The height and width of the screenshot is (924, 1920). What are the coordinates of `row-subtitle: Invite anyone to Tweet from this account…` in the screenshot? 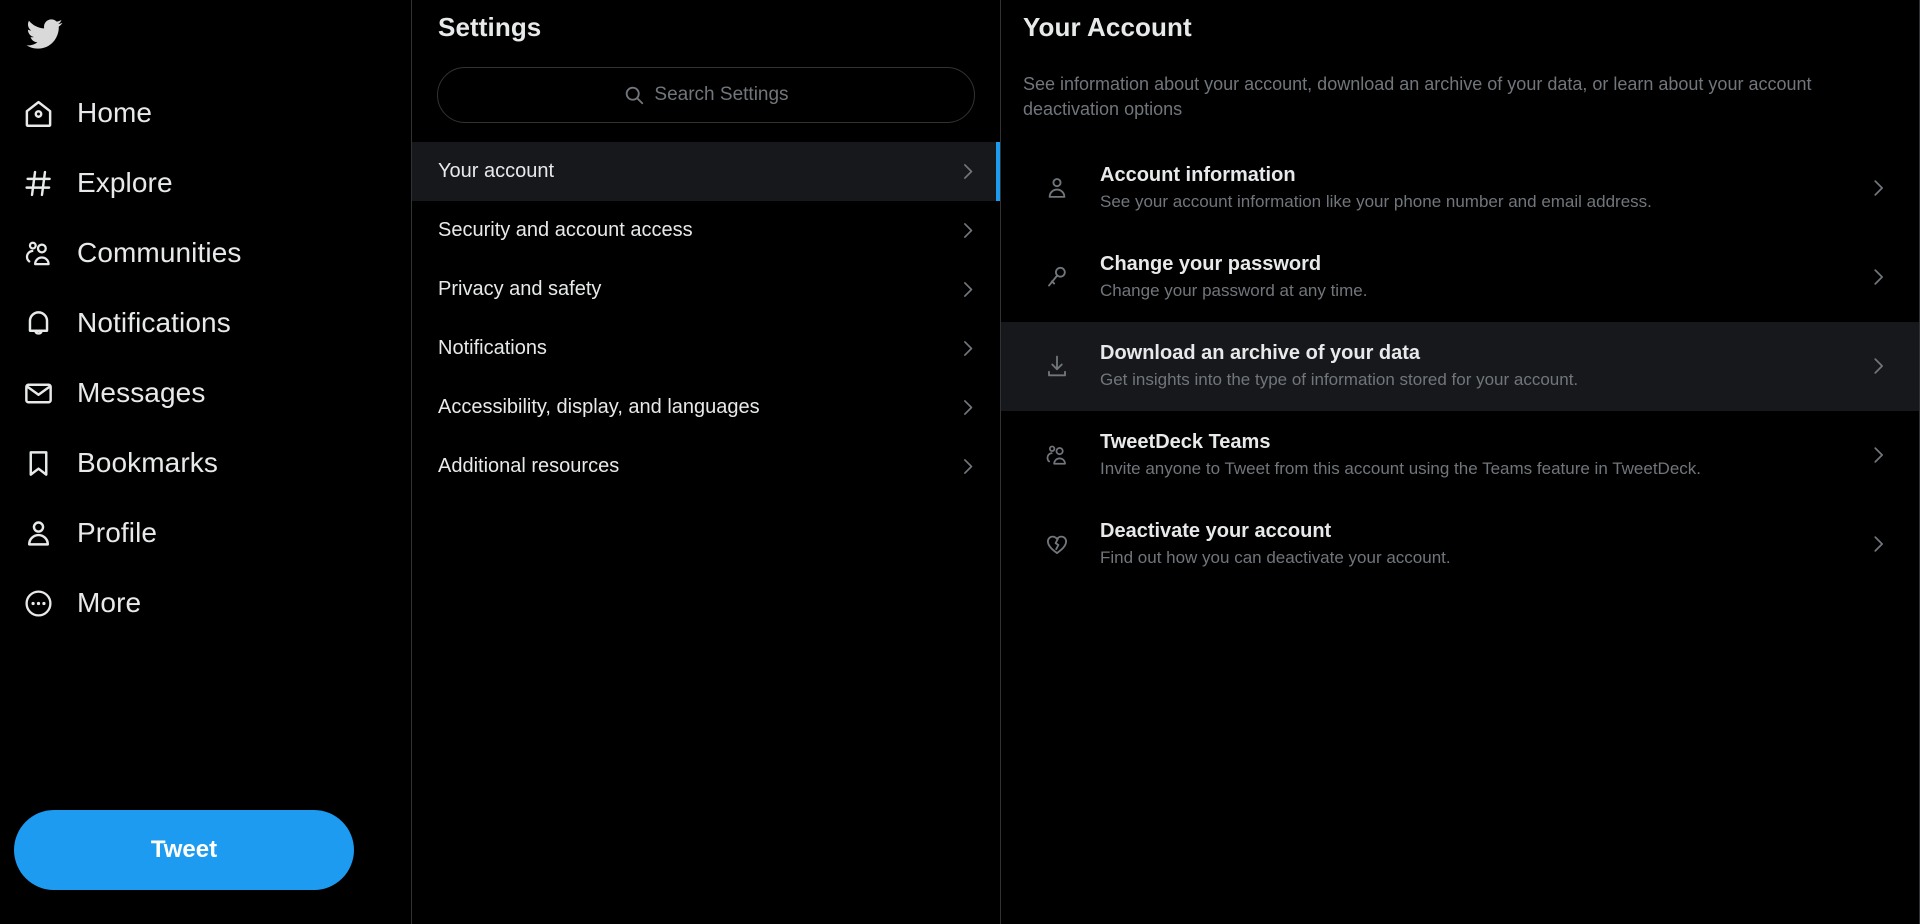 It's located at (1401, 469).